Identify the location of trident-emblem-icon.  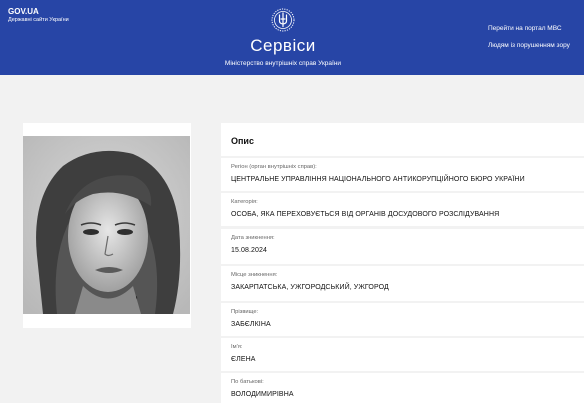
(283, 20).